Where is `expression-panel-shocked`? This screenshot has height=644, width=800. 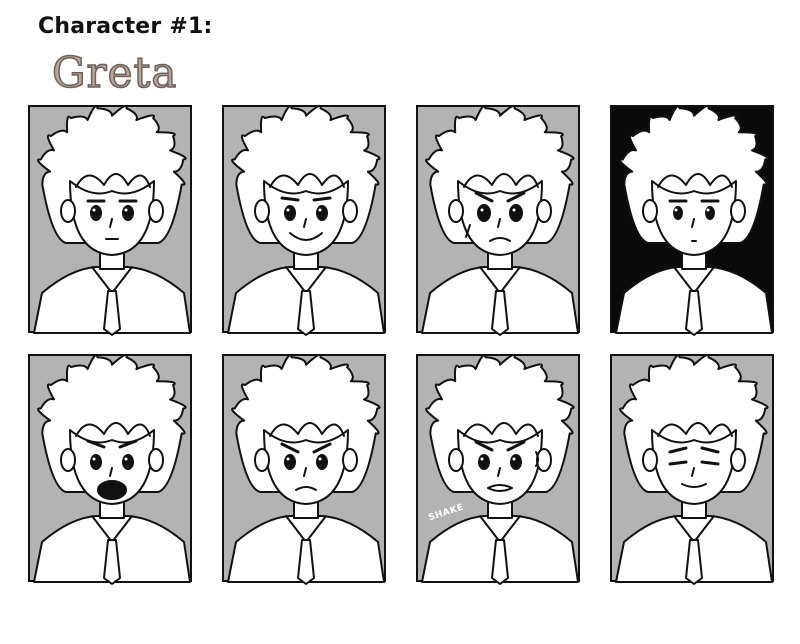 expression-panel-shocked is located at coordinates (110, 469).